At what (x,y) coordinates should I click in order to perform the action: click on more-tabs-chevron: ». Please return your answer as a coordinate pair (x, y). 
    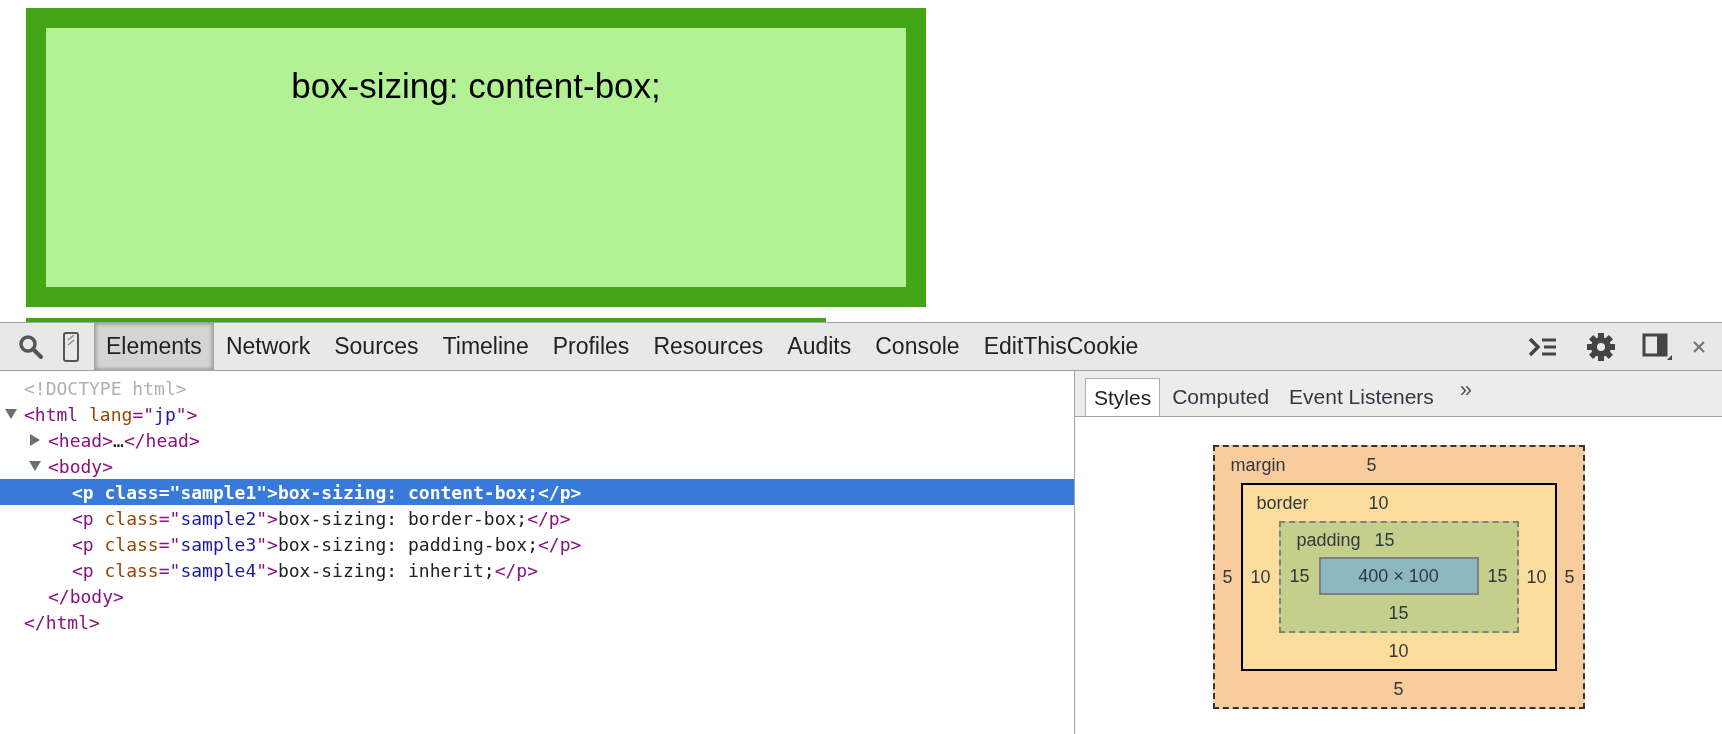
    Looking at the image, I should click on (1466, 389).